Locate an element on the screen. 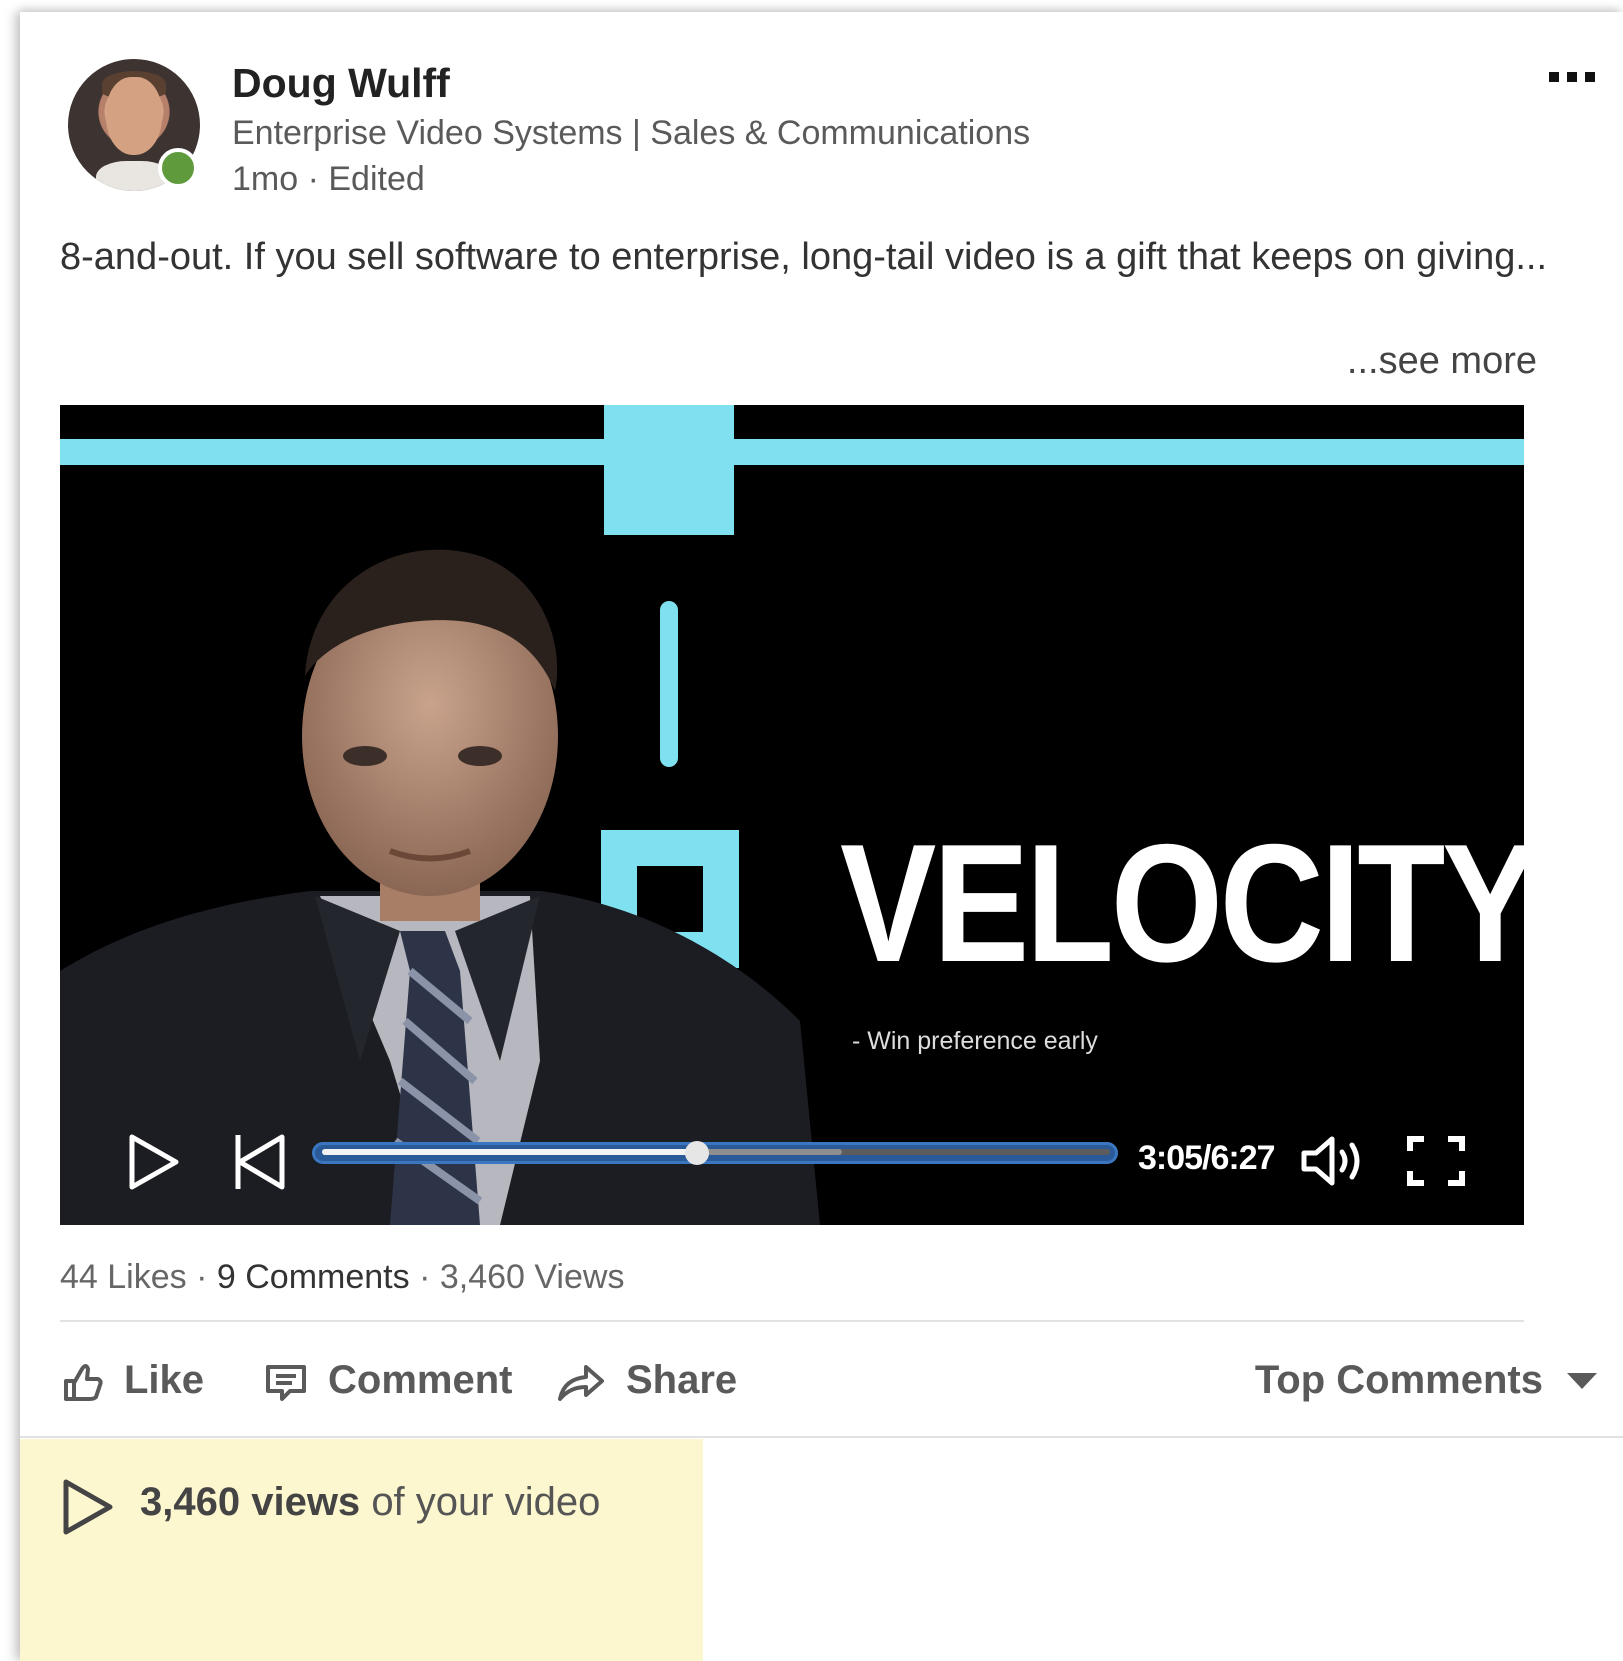 This screenshot has height=1661, width=1623. post-meta: 1mo · Edited is located at coordinates (328, 179).